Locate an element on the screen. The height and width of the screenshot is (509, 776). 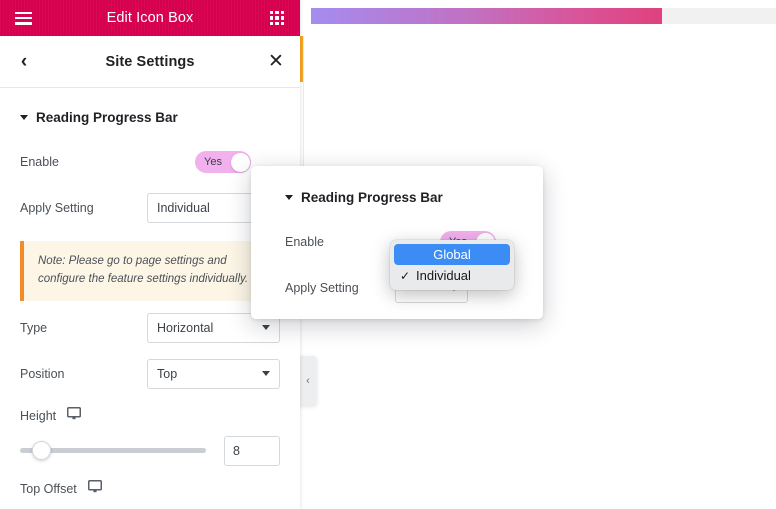
height-slider-row is located at coordinates (150, 450).